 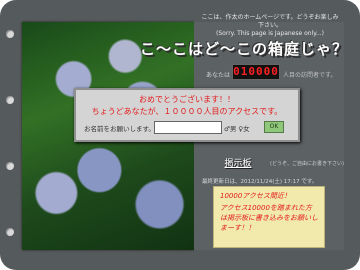 What do you see at coordinates (244, 49) in the screenshot?
I see `site-title: こ〜こはど〜この箱庭じゃ？` at bounding box center [244, 49].